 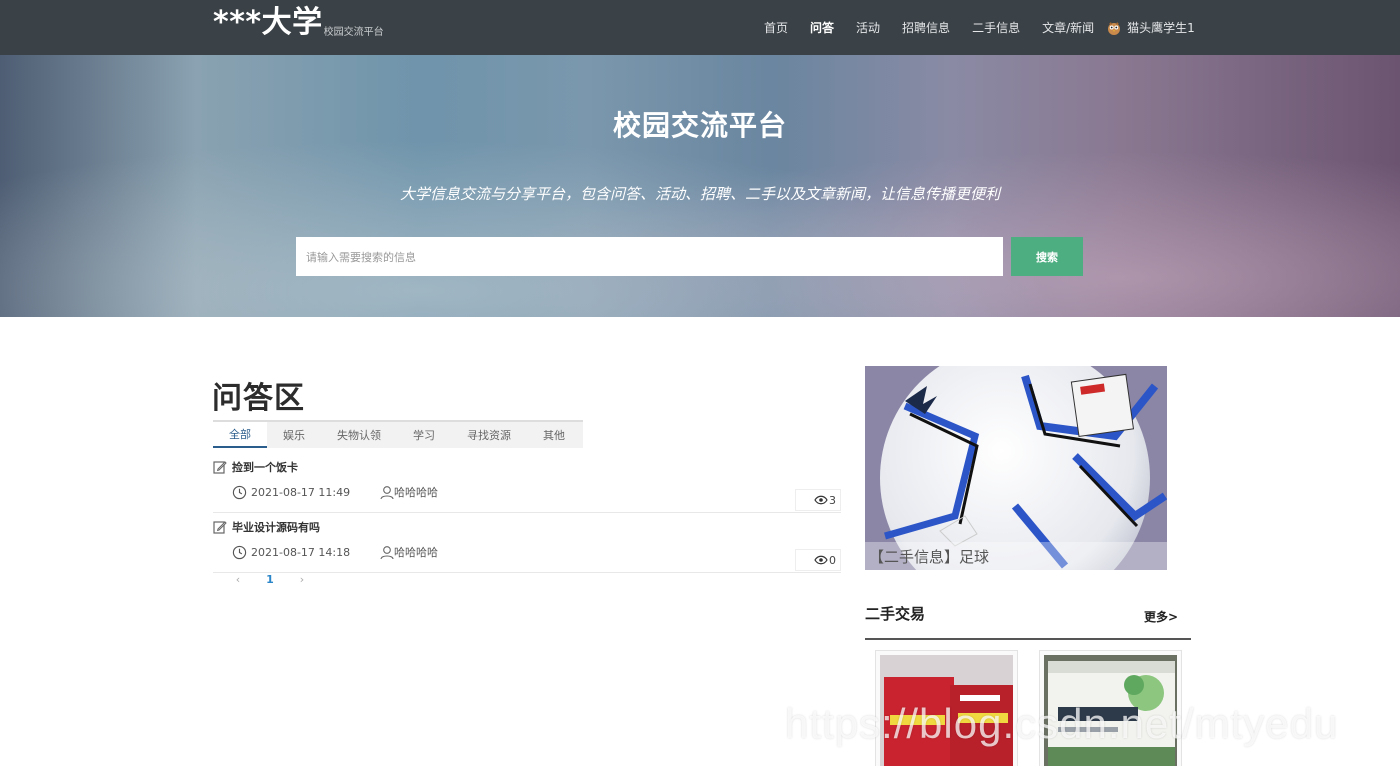 I want to click on nav-item-qa: 问答, so click(x=822, y=27).